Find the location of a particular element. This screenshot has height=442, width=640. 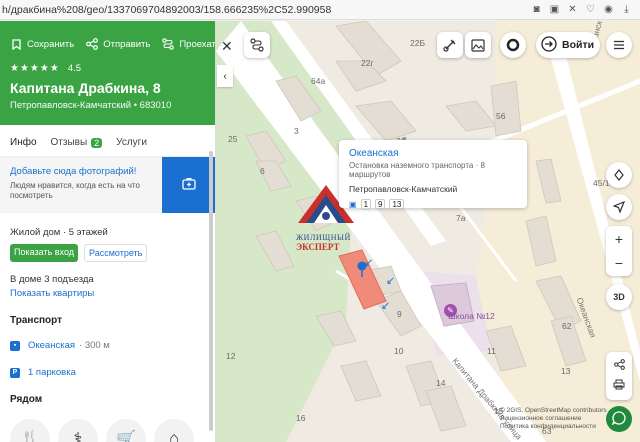

building-number: 13 is located at coordinates (566, 371).